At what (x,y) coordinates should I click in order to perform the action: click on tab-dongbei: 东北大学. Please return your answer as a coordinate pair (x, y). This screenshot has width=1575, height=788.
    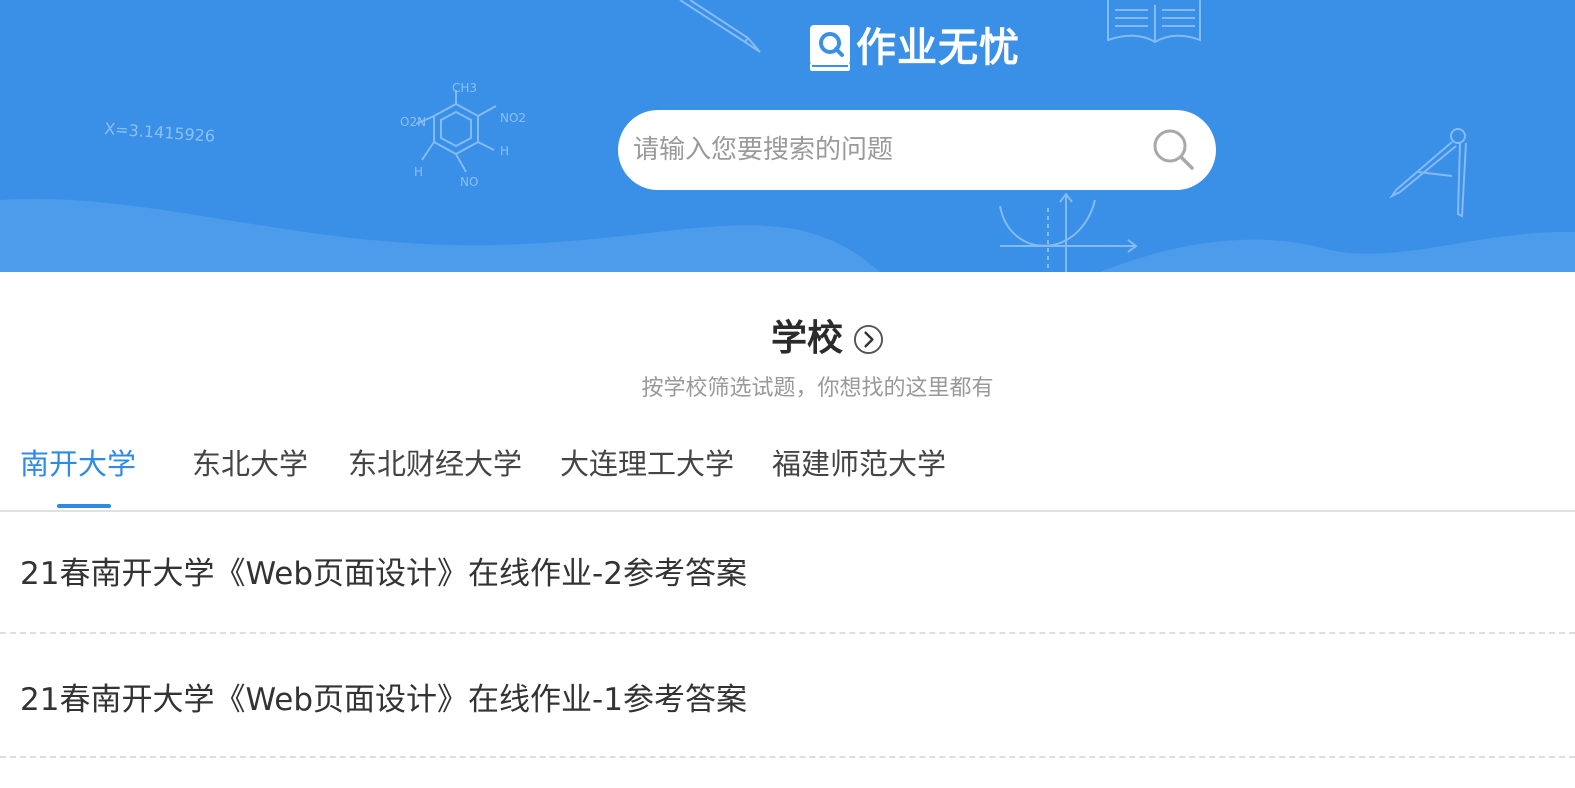
    Looking at the image, I should click on (250, 466).